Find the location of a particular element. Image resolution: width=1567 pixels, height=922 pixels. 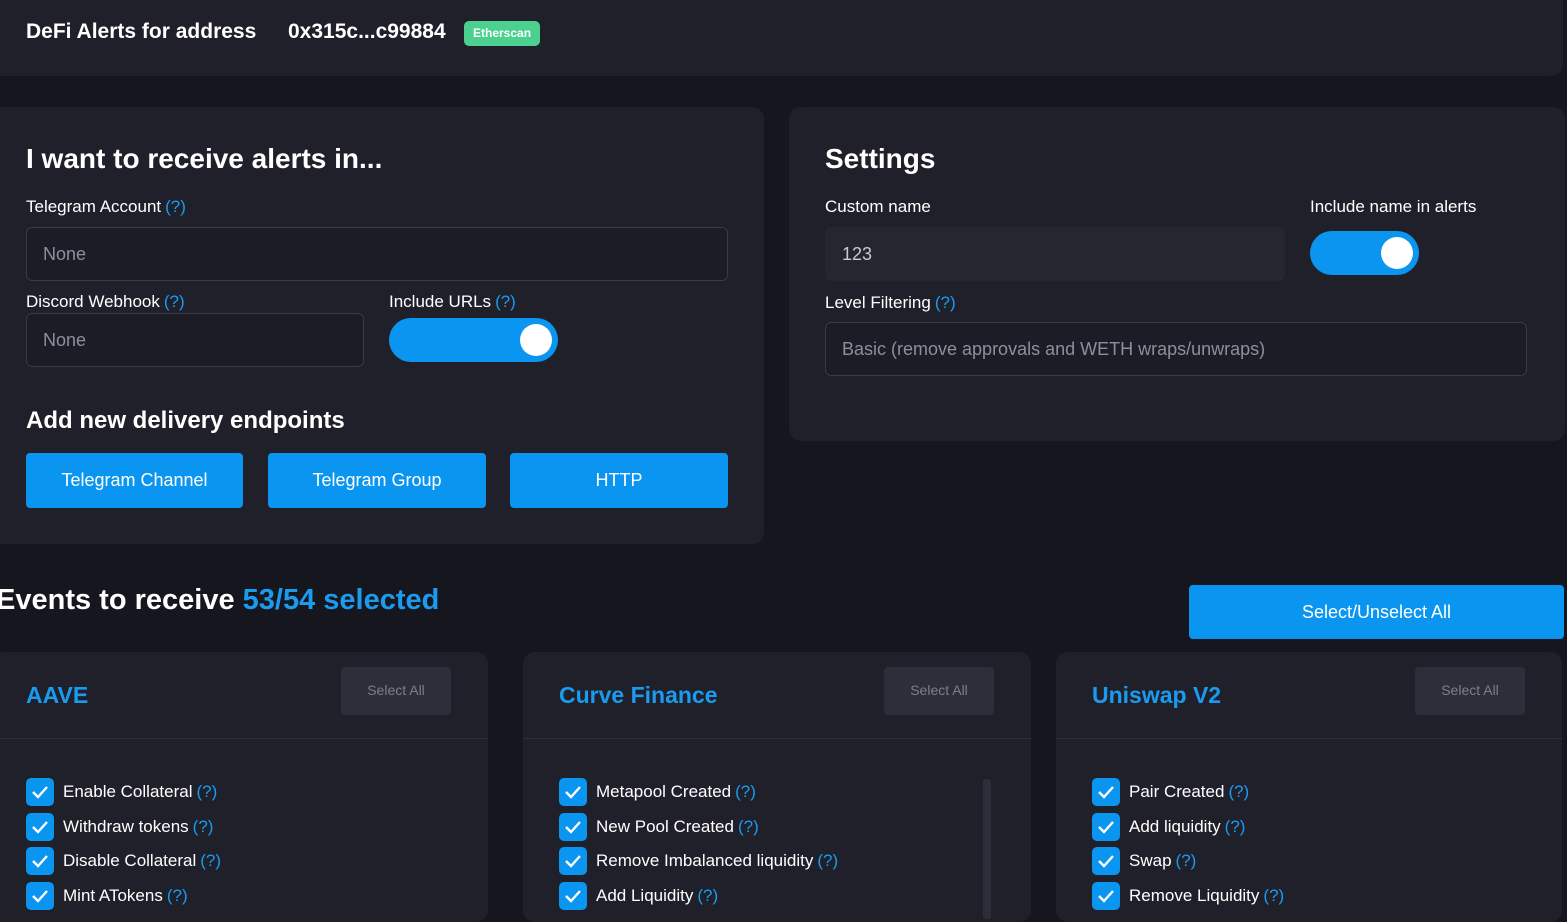

level-filtering-label: Level Filtering (?) is located at coordinates (890, 302).